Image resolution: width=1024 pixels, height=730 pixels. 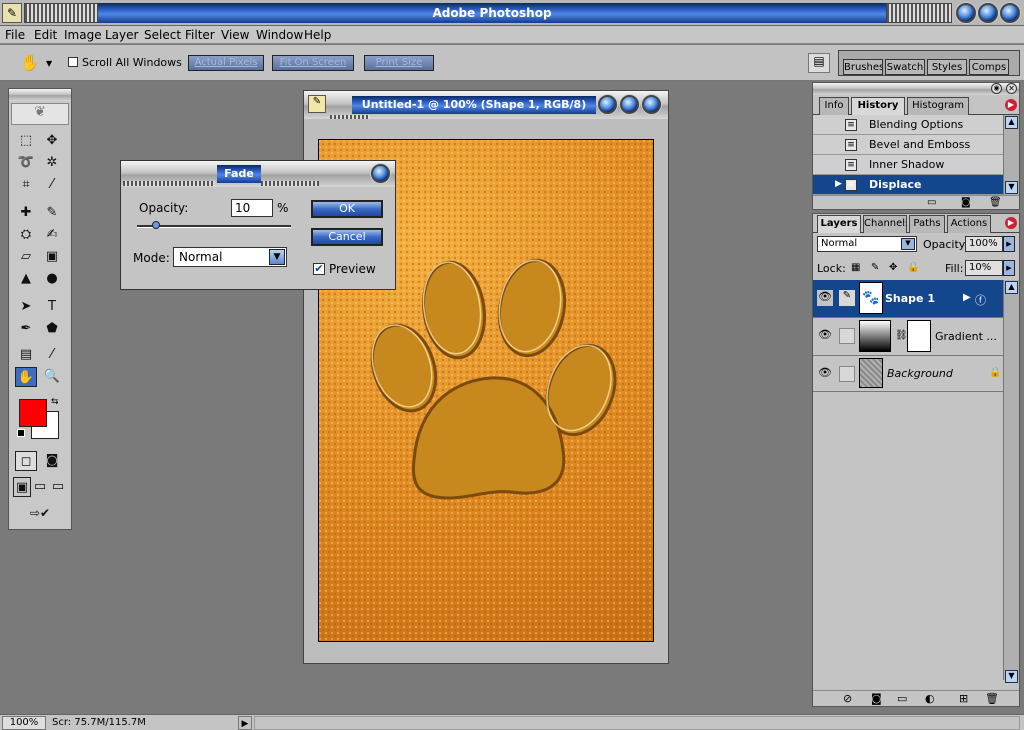 I want to click on history-collapse-icon: ◉, so click(x=996, y=88).